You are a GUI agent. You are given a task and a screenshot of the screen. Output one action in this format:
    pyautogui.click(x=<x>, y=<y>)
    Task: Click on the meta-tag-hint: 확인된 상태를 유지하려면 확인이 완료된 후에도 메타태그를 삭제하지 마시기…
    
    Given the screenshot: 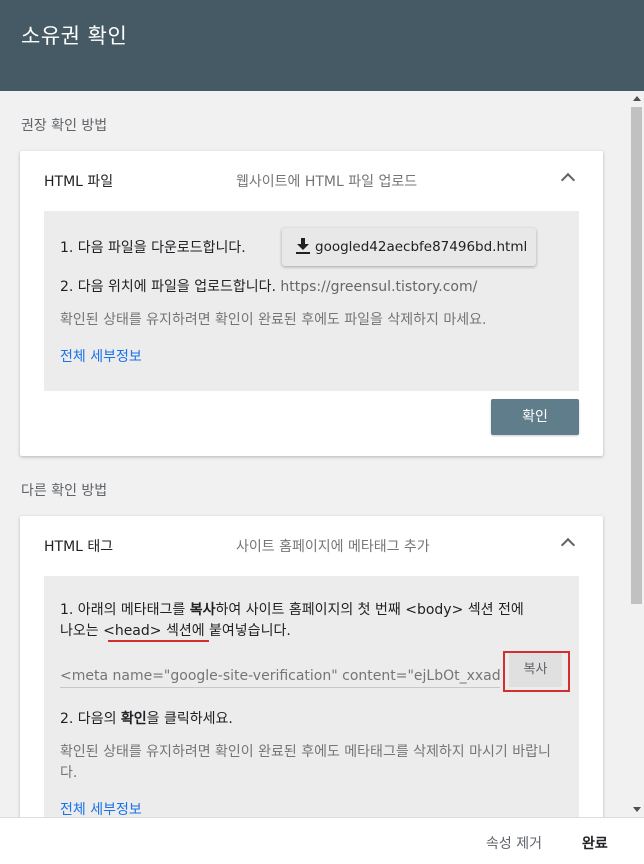 What is the action you would take?
    pyautogui.click(x=305, y=762)
    